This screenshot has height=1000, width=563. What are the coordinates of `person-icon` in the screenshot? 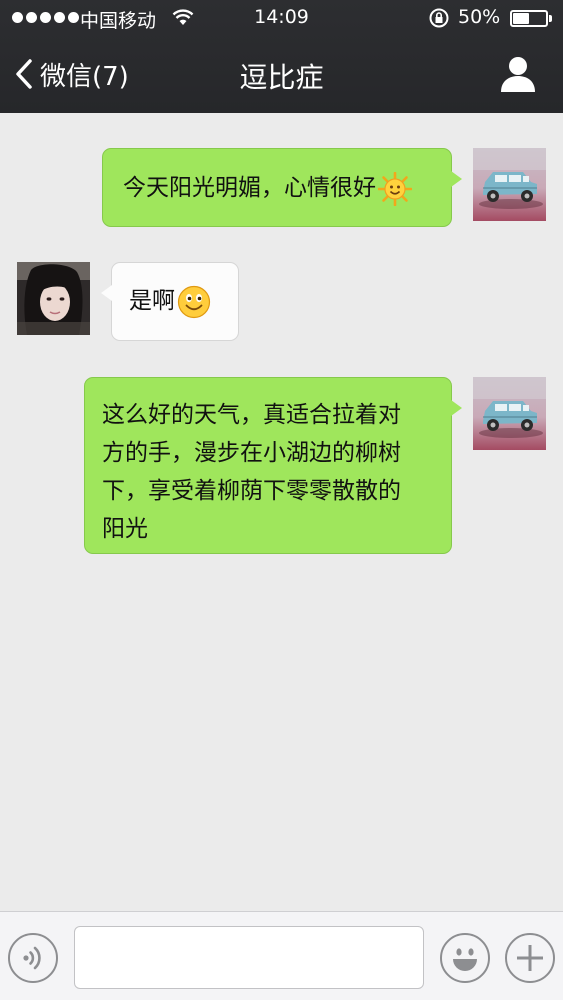 It's located at (518, 74).